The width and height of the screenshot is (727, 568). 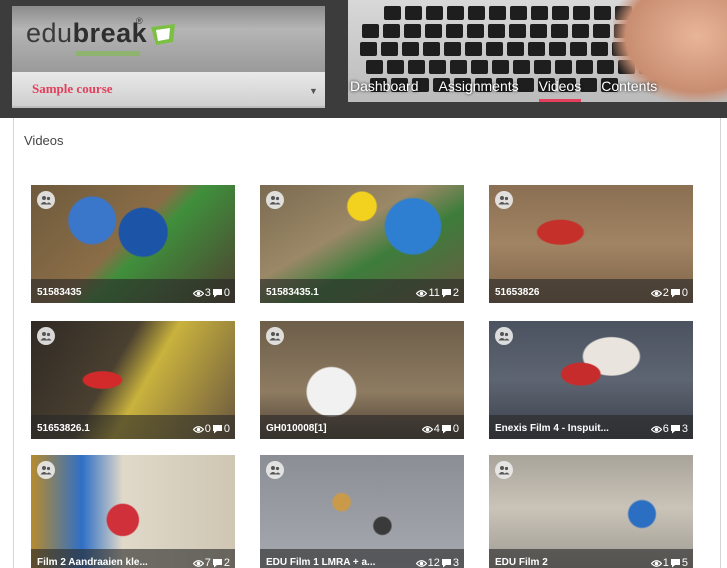 What do you see at coordinates (168, 90) in the screenshot?
I see `course-selector: Sample course ▼` at bounding box center [168, 90].